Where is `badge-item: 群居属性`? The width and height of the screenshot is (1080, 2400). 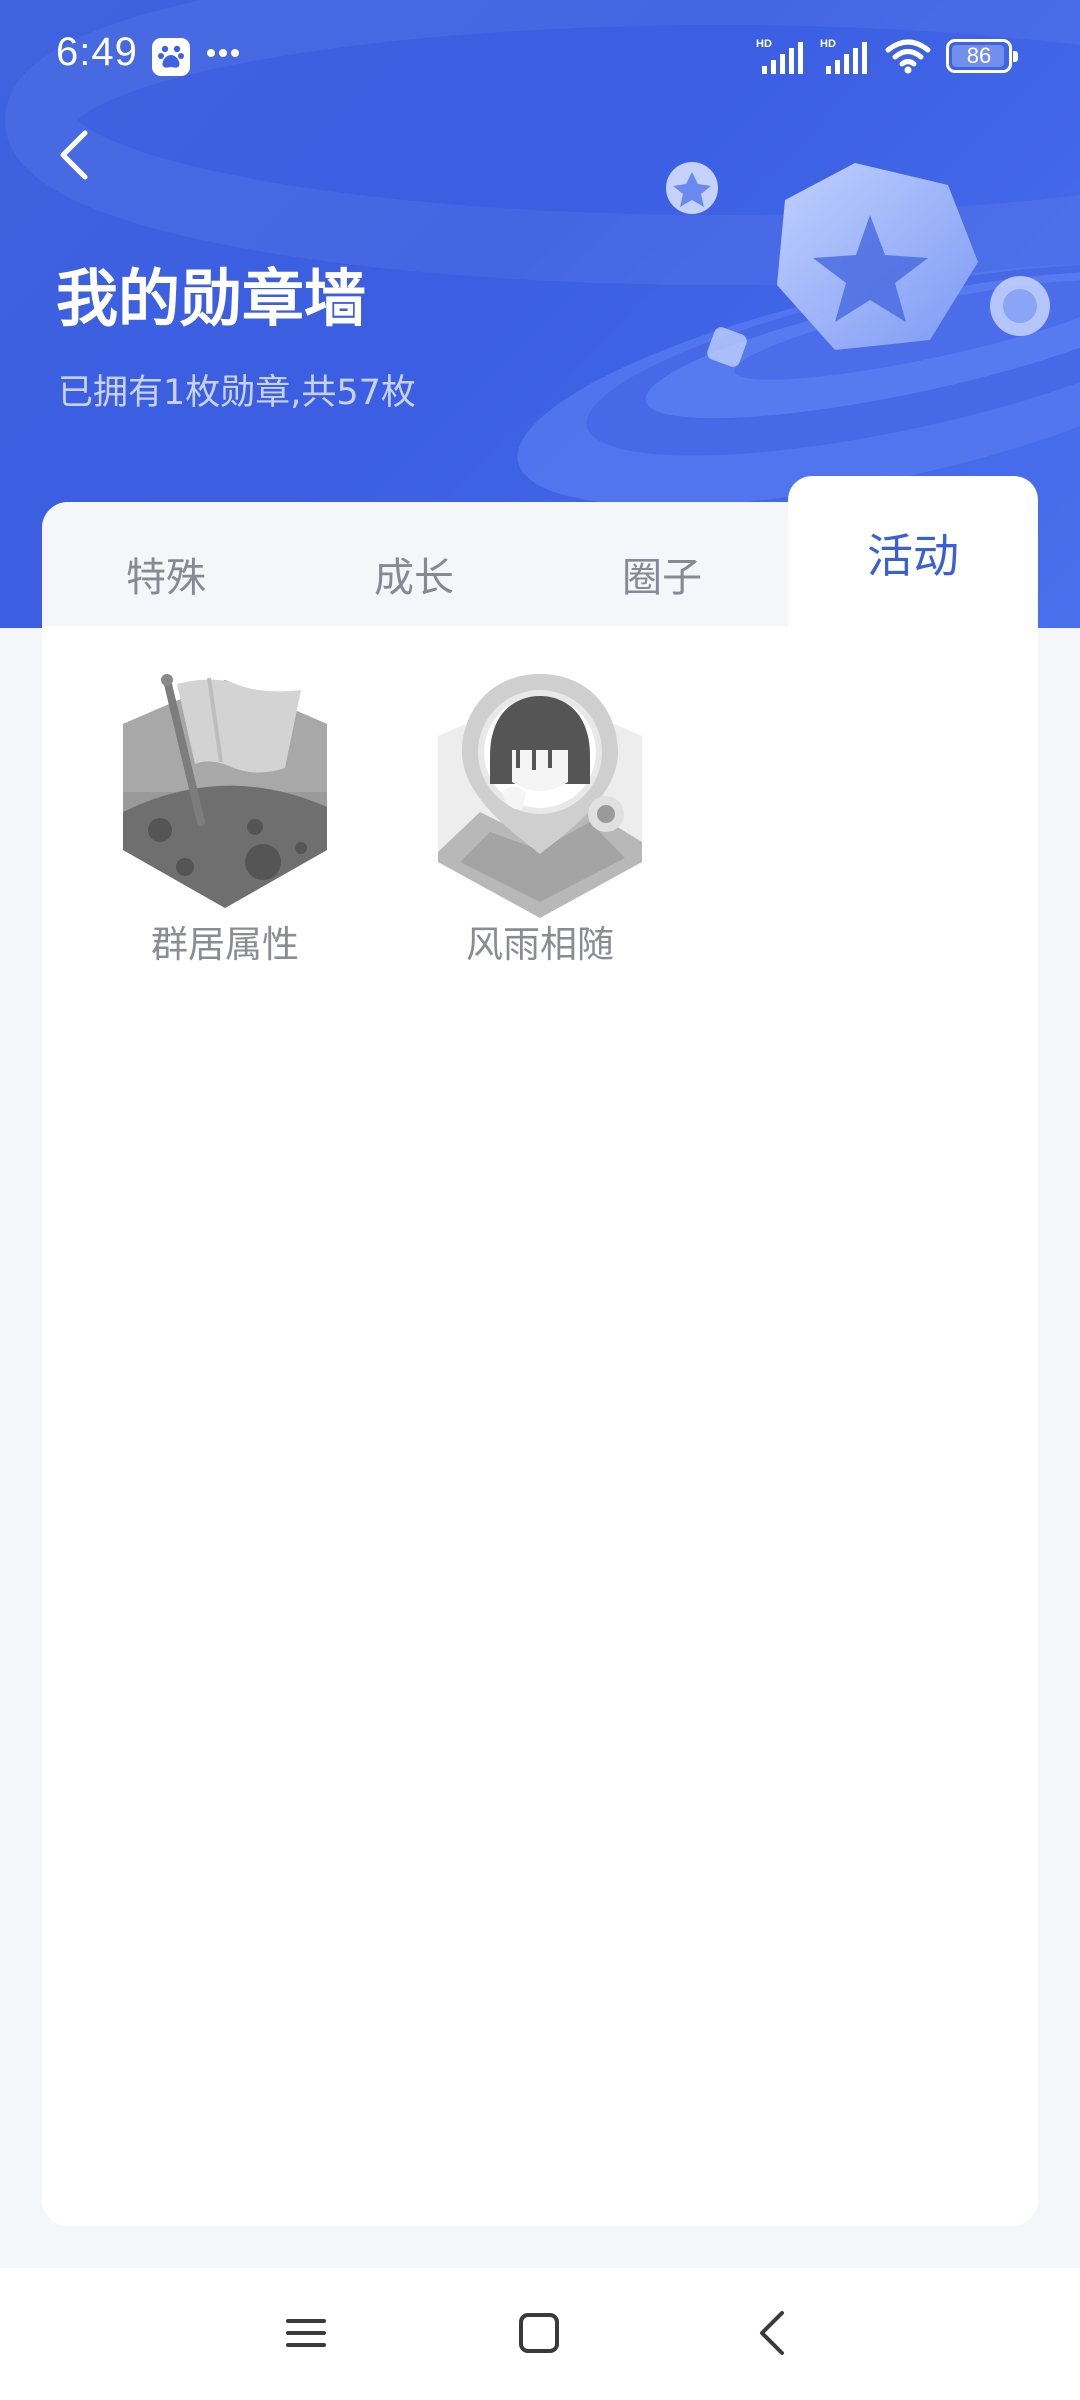
badge-item: 群居属性 is located at coordinates (225, 817).